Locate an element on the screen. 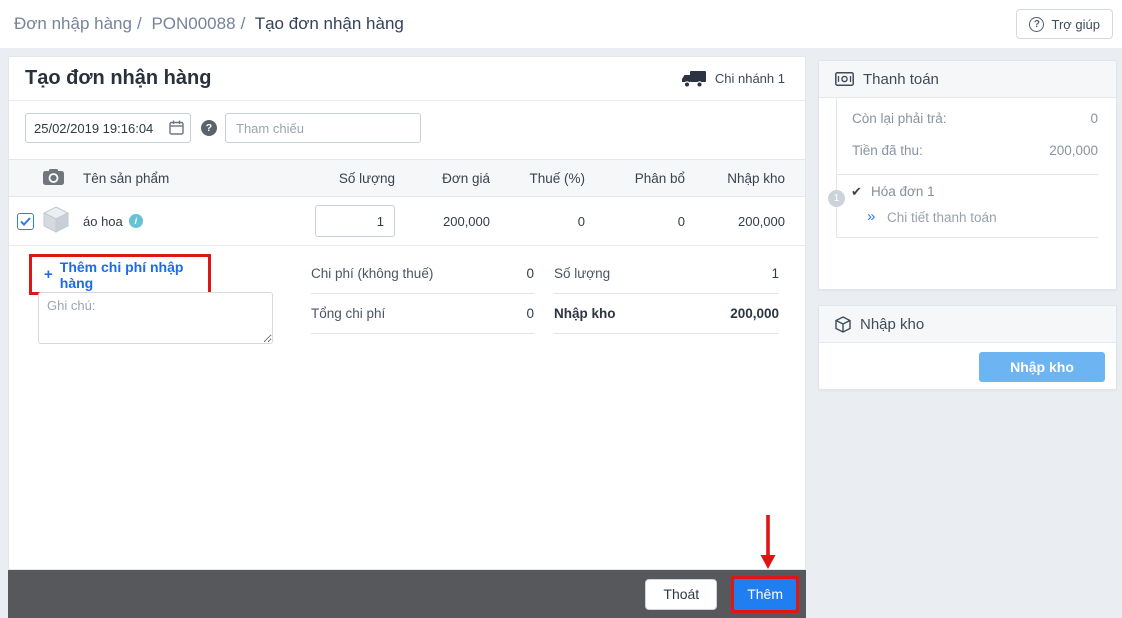 Image resolution: width=1122 pixels, height=618 pixels. summary-value: 200,000 is located at coordinates (754, 313).